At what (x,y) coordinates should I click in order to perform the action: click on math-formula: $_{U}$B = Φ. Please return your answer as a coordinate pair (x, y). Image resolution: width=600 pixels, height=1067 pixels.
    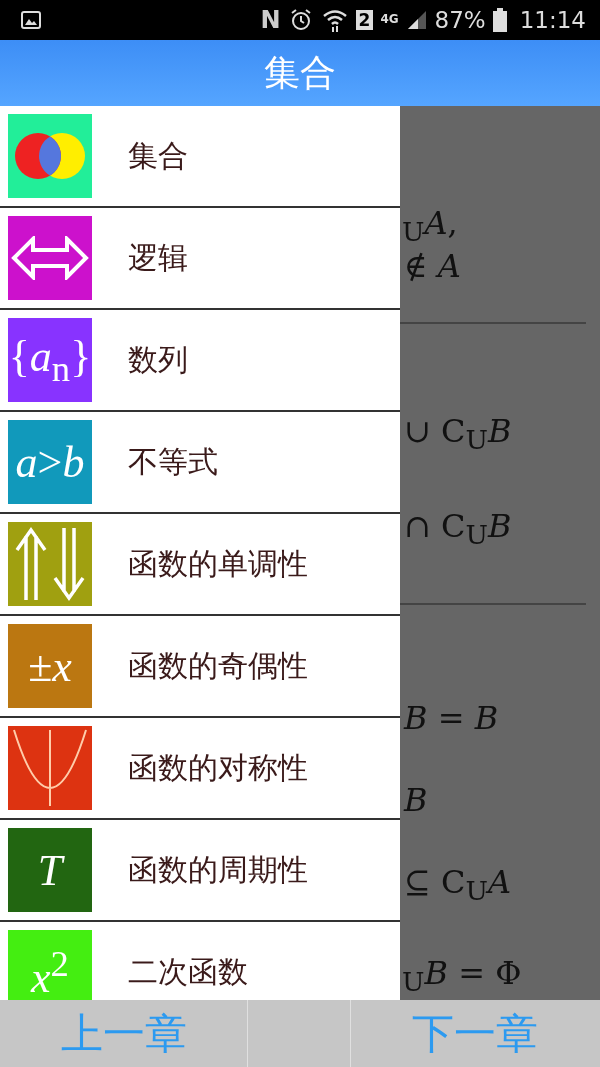
    Looking at the image, I should click on (462, 976).